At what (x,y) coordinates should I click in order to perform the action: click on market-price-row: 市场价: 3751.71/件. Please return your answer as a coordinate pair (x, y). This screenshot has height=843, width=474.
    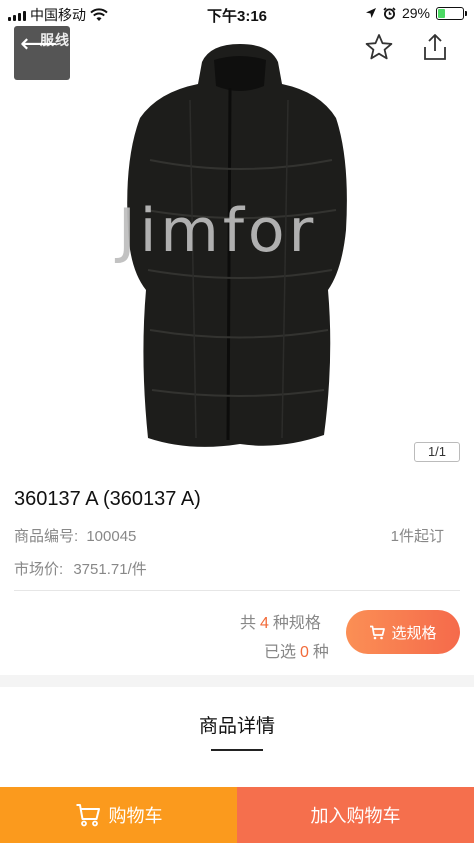
    Looking at the image, I should click on (80, 568).